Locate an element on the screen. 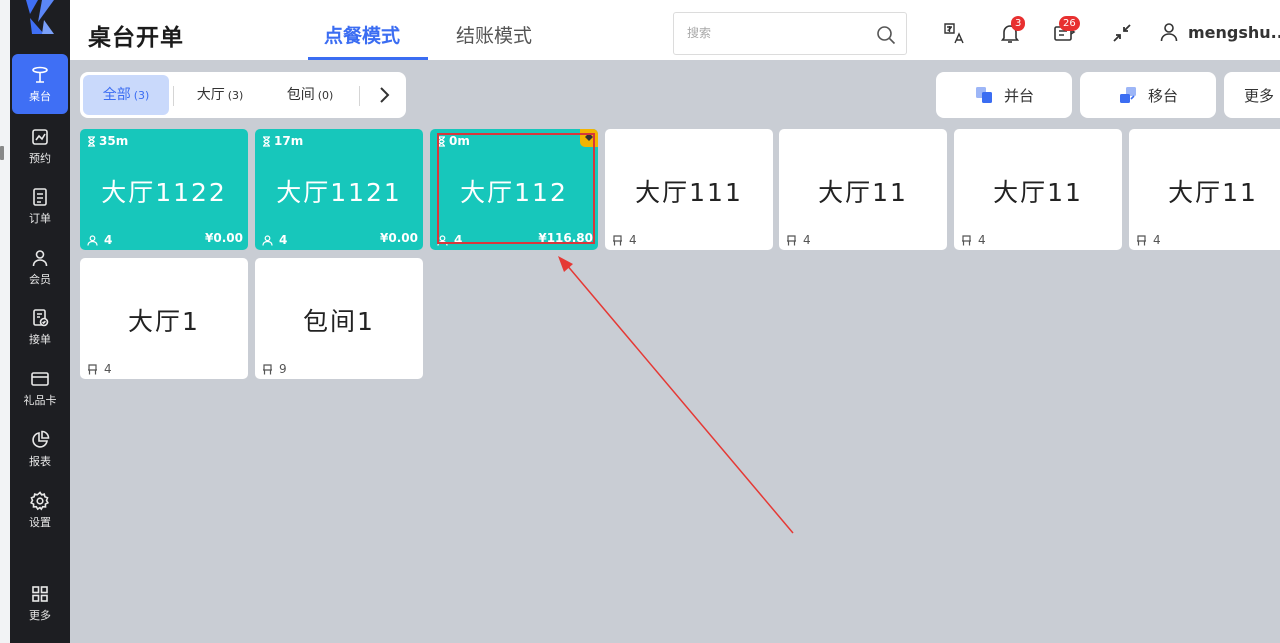 The image size is (1280, 643). search-box is located at coordinates (790, 33).